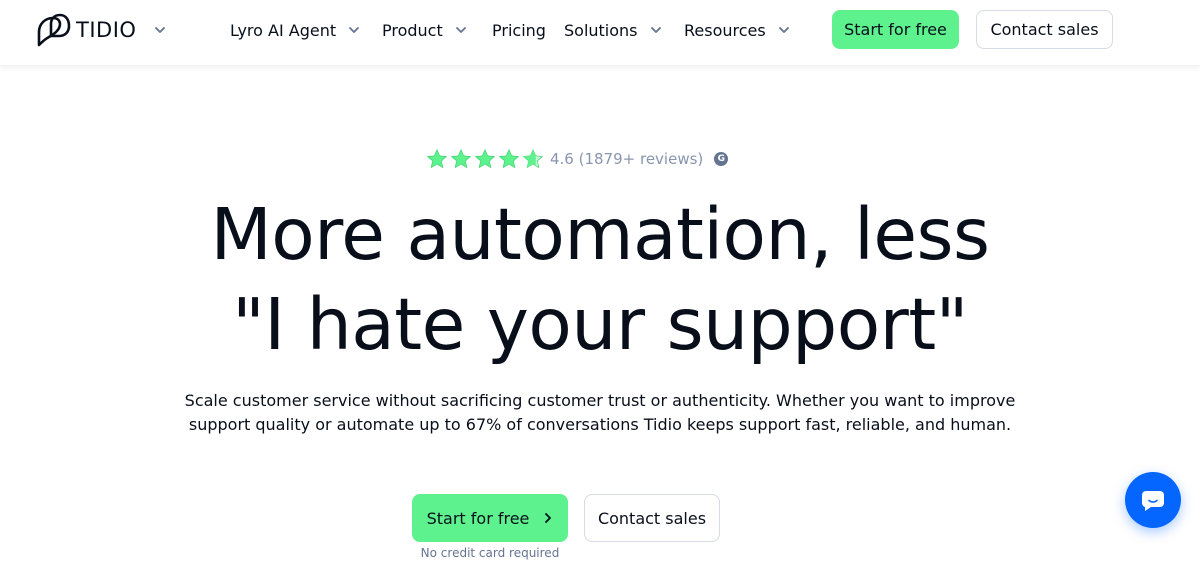 This screenshot has height=570, width=1200. Describe the element at coordinates (600, 324) in the screenshot. I see `headline-line-2: "I hate your support"` at that location.